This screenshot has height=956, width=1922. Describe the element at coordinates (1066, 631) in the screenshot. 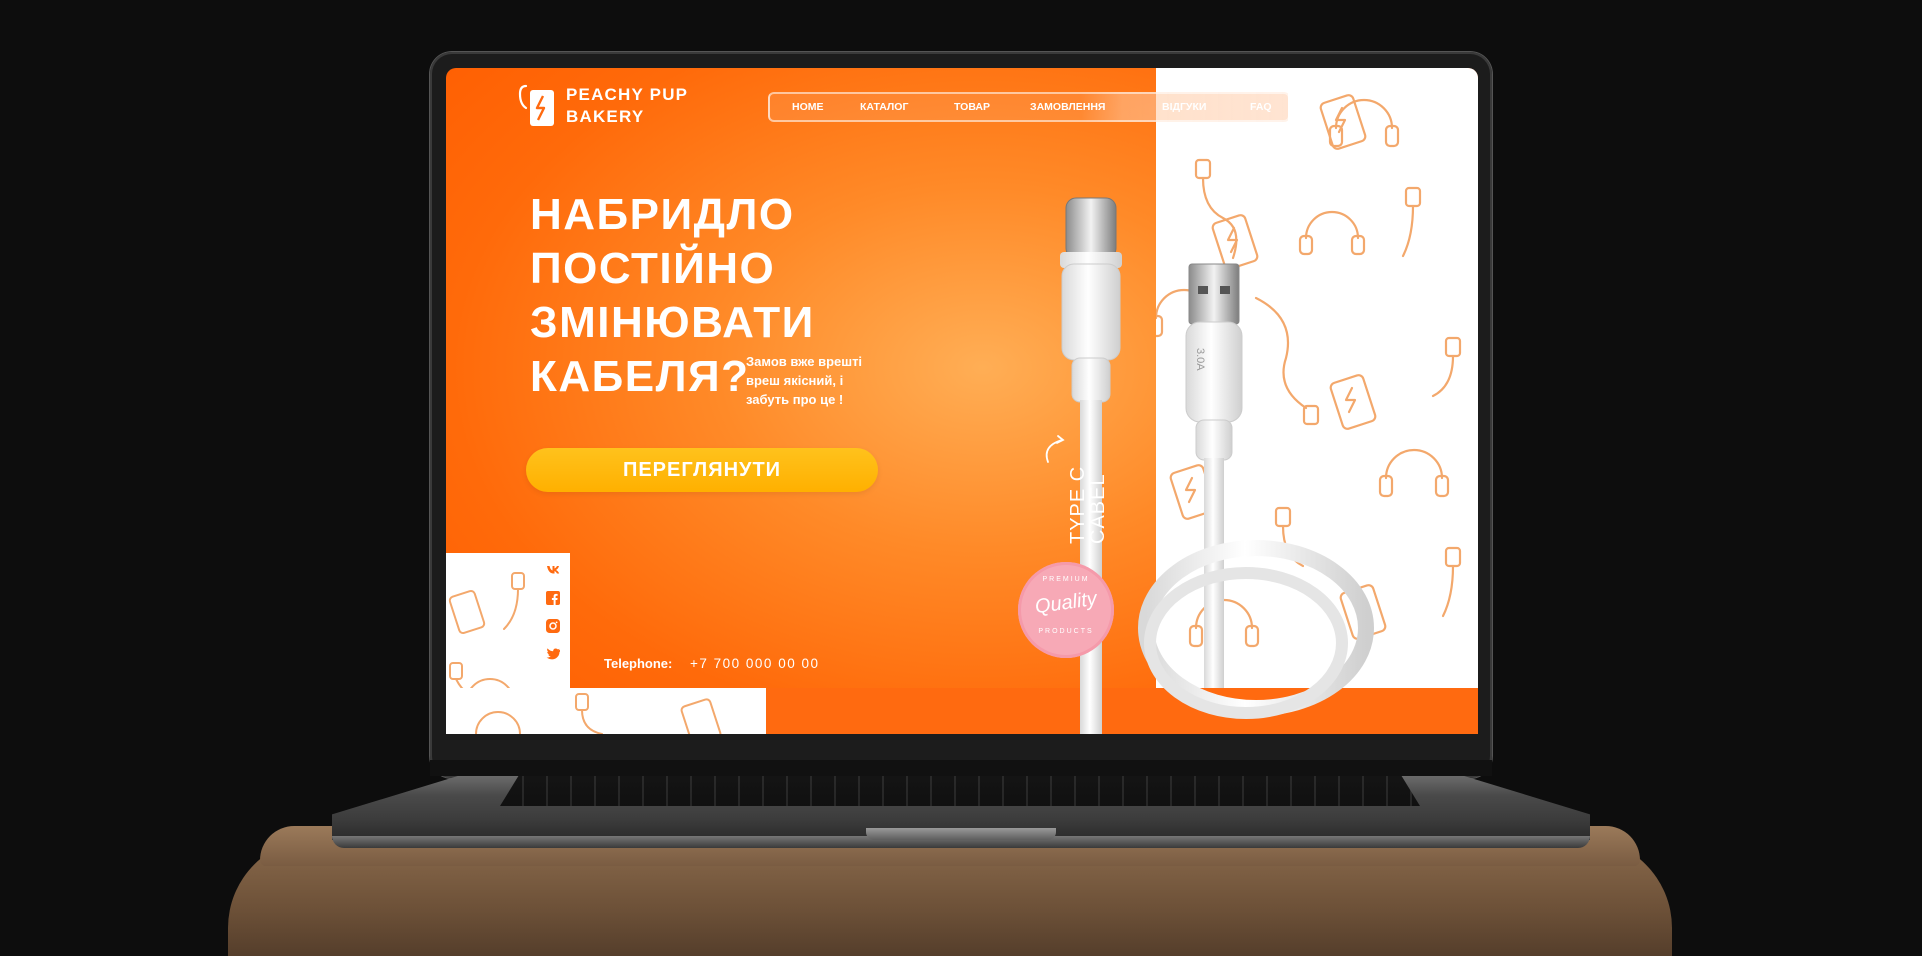

I see `badge-bottom-text: PRODUCTS` at that location.